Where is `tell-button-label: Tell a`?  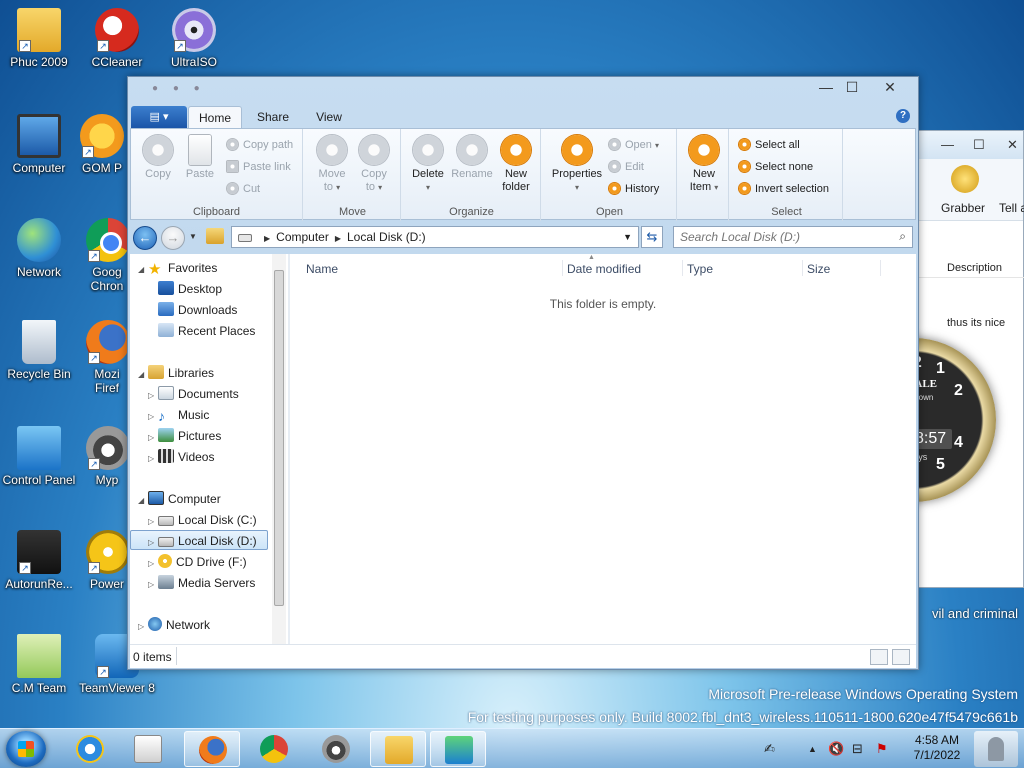
tell-button-label: Tell a is located at coordinates (1011, 208).